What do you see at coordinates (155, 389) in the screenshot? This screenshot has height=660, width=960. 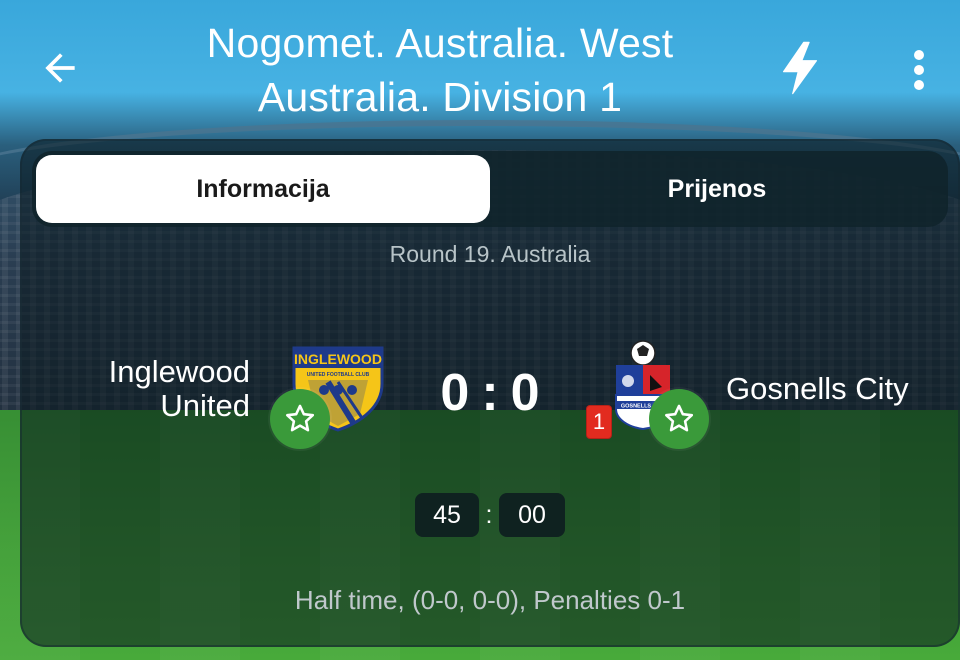 I see `home-team-name: Inglewood United` at bounding box center [155, 389].